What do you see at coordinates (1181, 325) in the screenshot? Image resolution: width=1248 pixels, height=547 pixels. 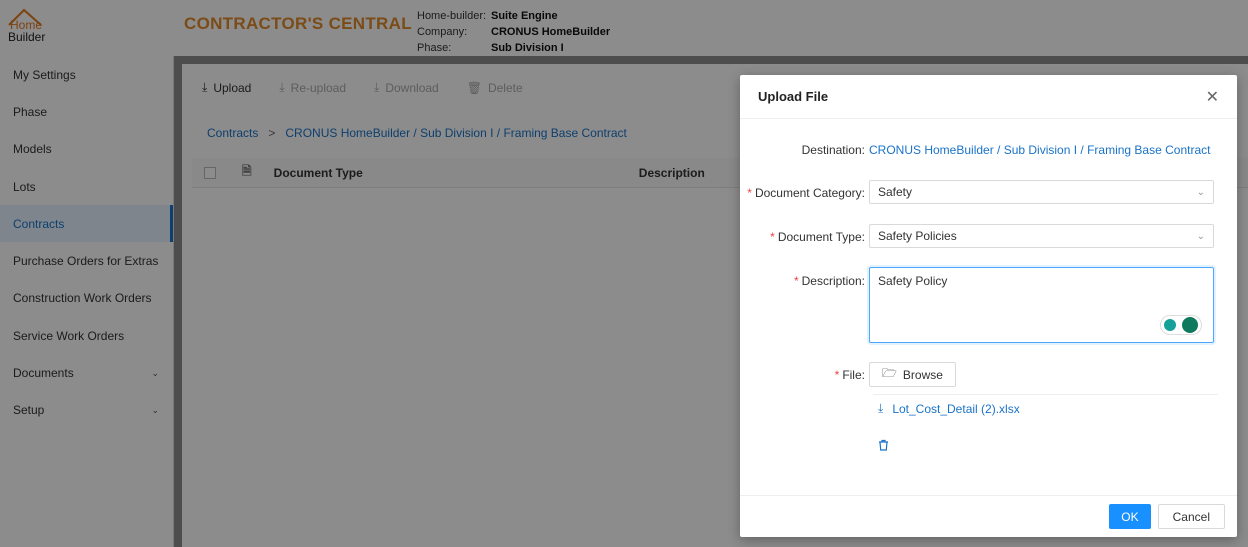 I see `grammarly-widget` at bounding box center [1181, 325].